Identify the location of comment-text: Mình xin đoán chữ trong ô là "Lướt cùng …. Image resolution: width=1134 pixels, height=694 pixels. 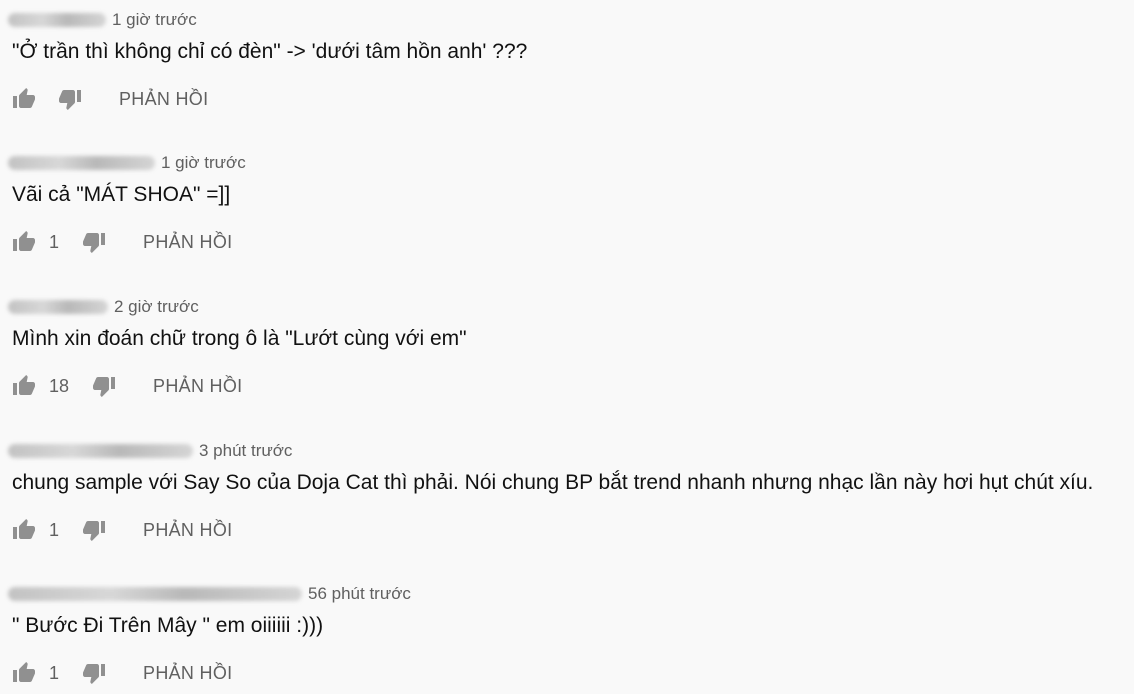
(239, 338).